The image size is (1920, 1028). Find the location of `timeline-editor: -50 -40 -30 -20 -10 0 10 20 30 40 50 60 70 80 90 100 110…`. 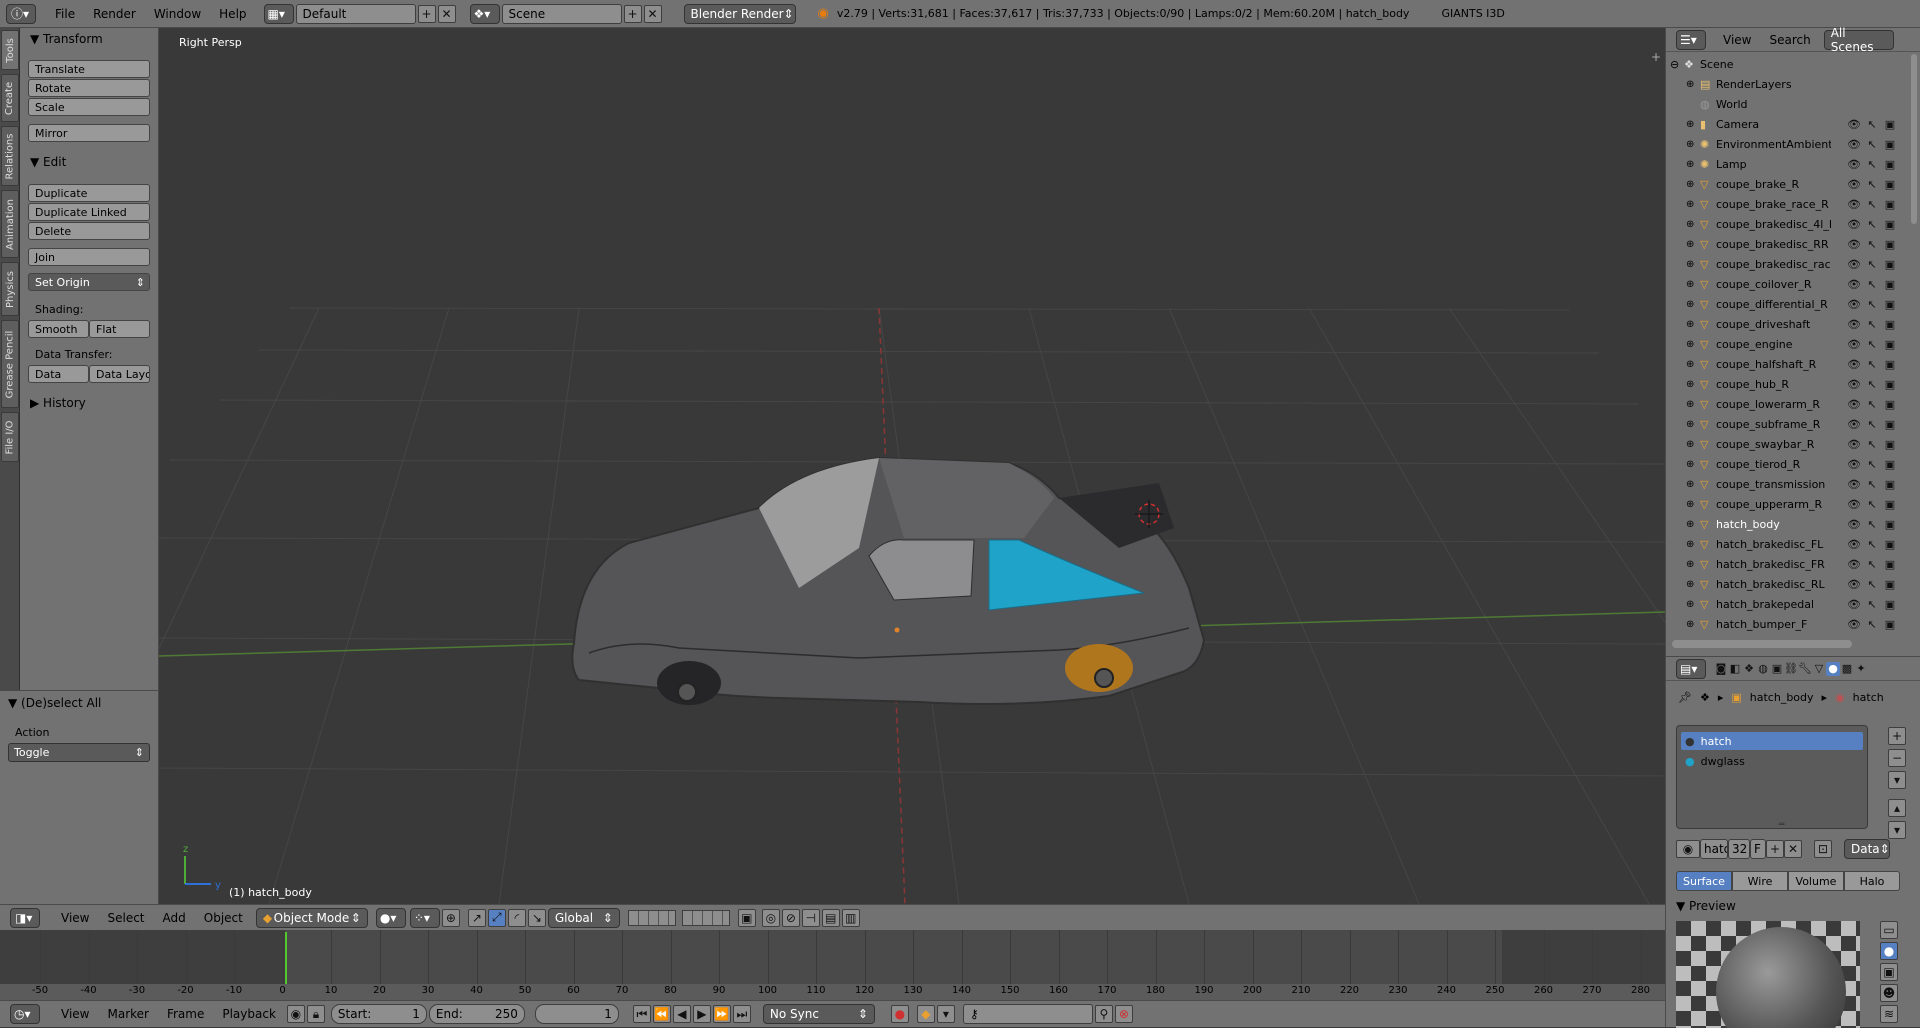

timeline-editor: -50 -40 -30 -20 -10 0 10 20 30 40 50 60 70 80 90 100 110… is located at coordinates (832, 965).